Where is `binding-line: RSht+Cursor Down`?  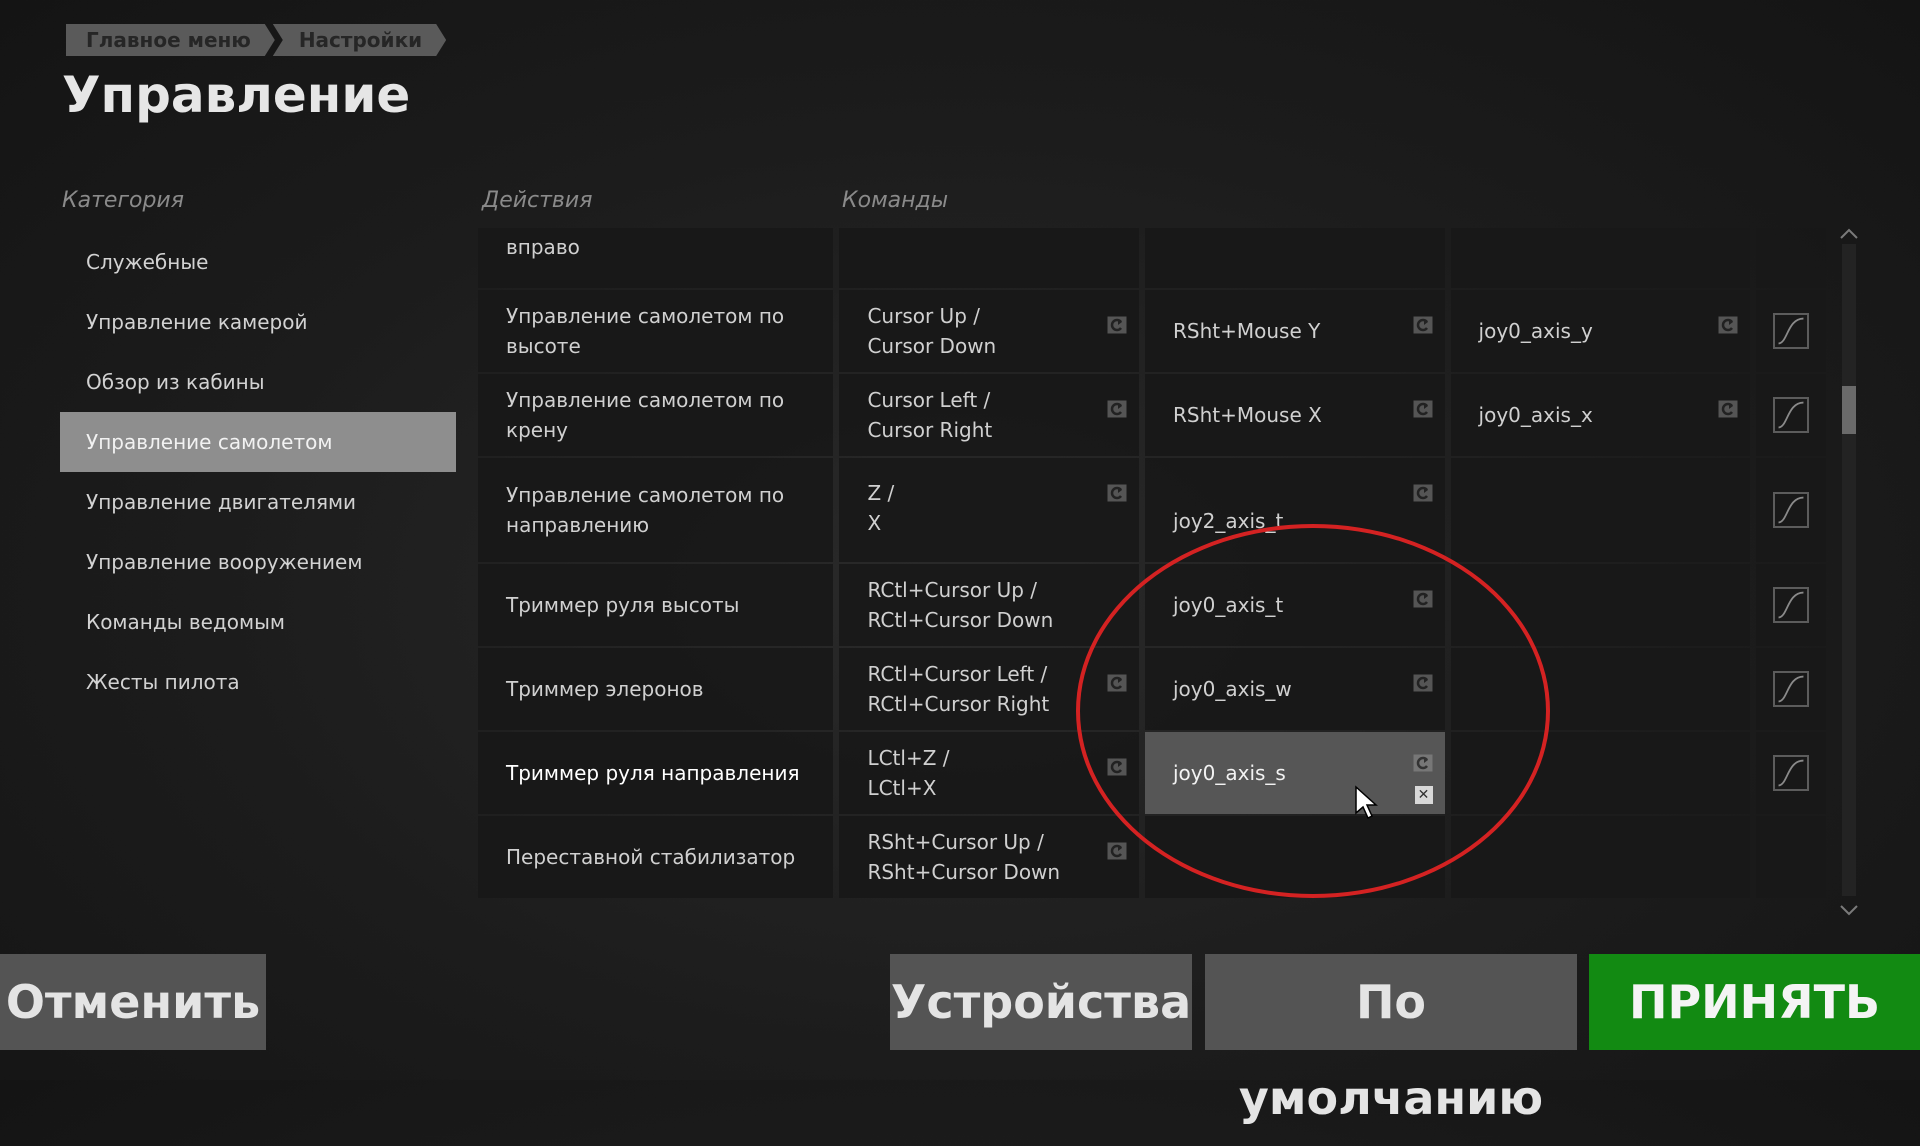 binding-line: RSht+Cursor Down is located at coordinates (964, 872).